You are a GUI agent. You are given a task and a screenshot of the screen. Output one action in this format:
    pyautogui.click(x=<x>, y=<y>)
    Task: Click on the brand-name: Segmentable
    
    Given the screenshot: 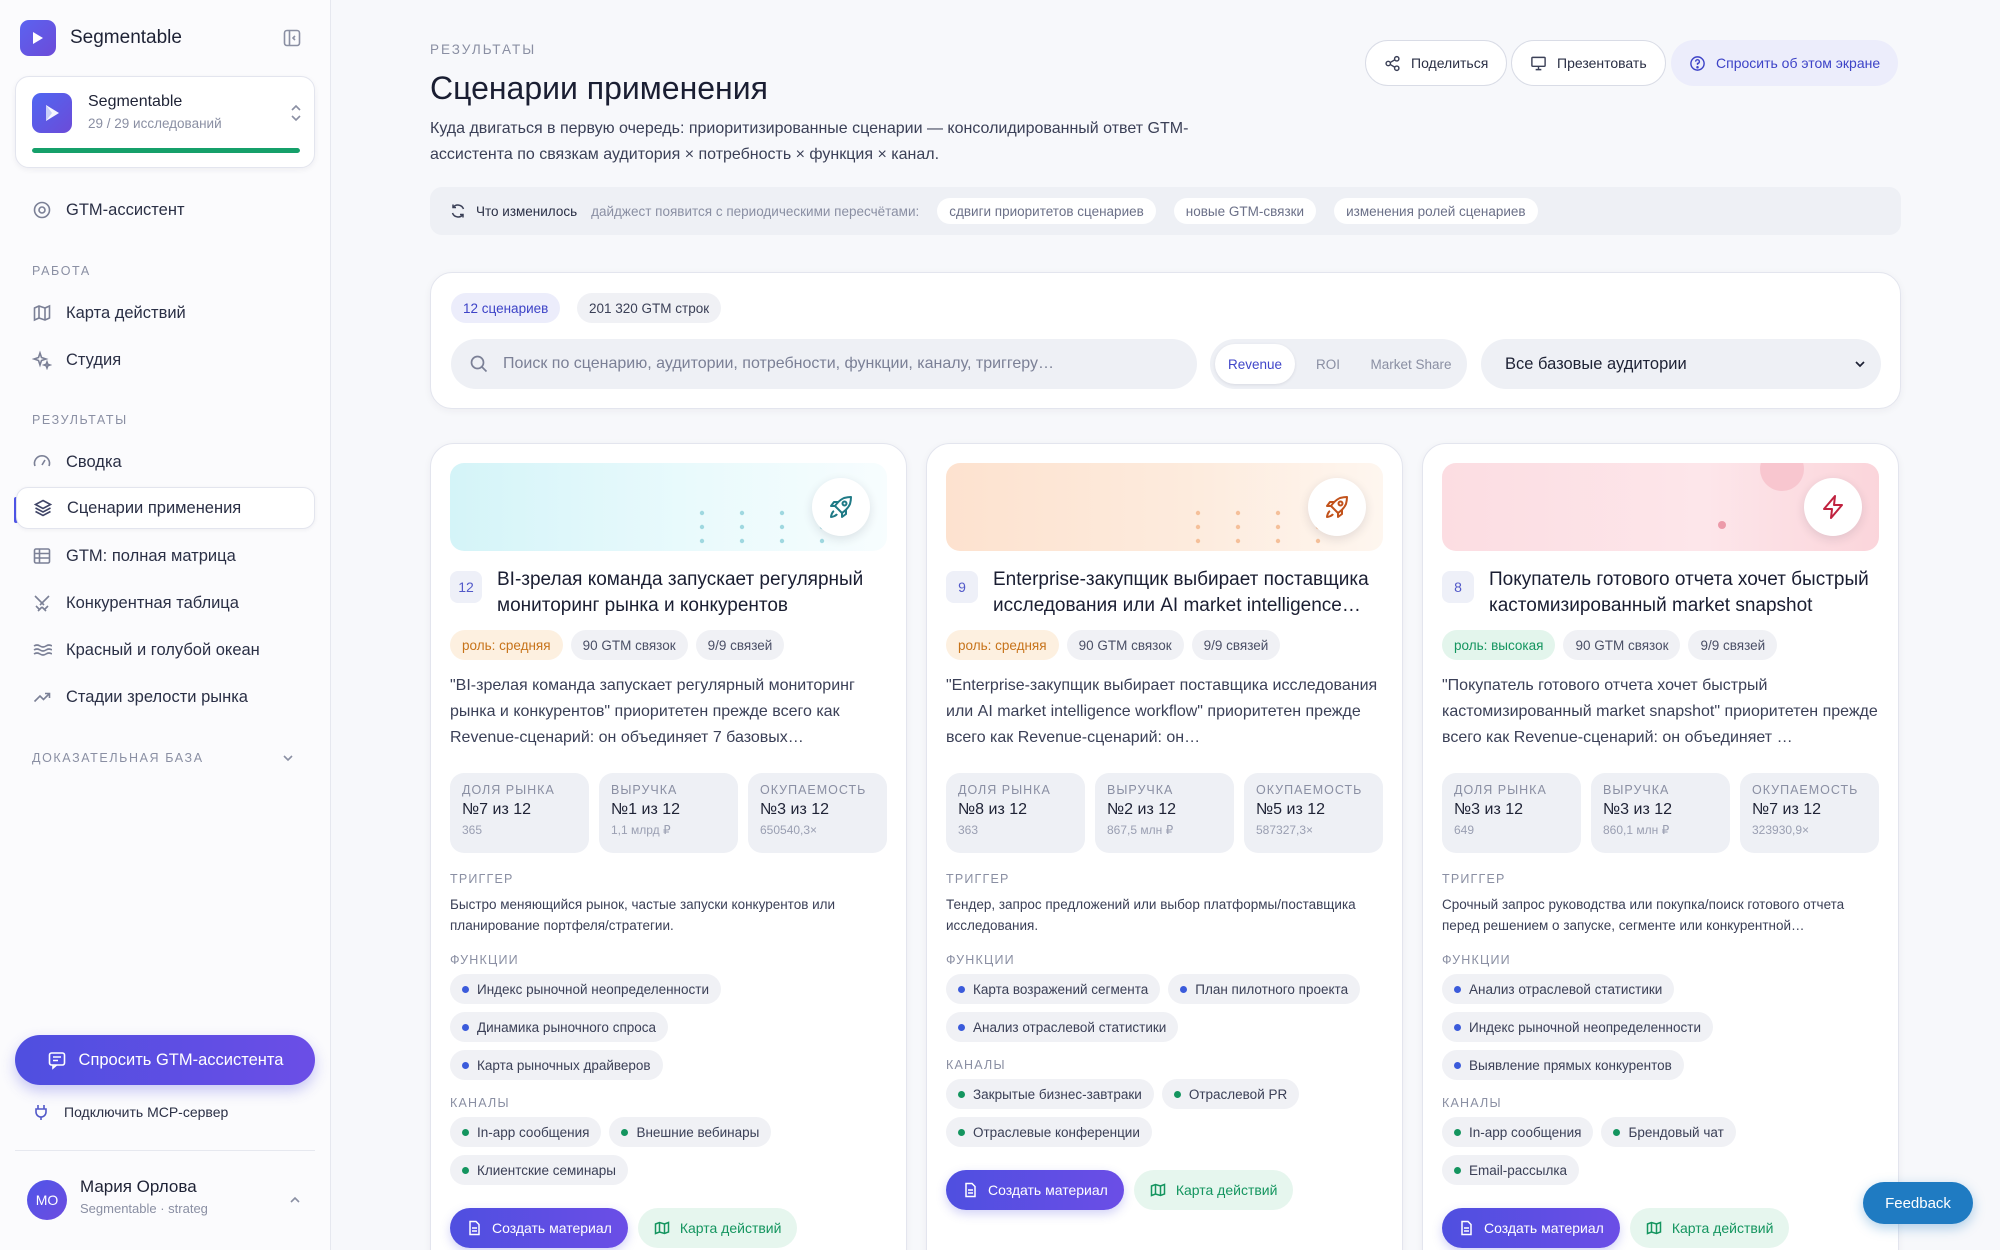 What is the action you would take?
    pyautogui.click(x=126, y=37)
    